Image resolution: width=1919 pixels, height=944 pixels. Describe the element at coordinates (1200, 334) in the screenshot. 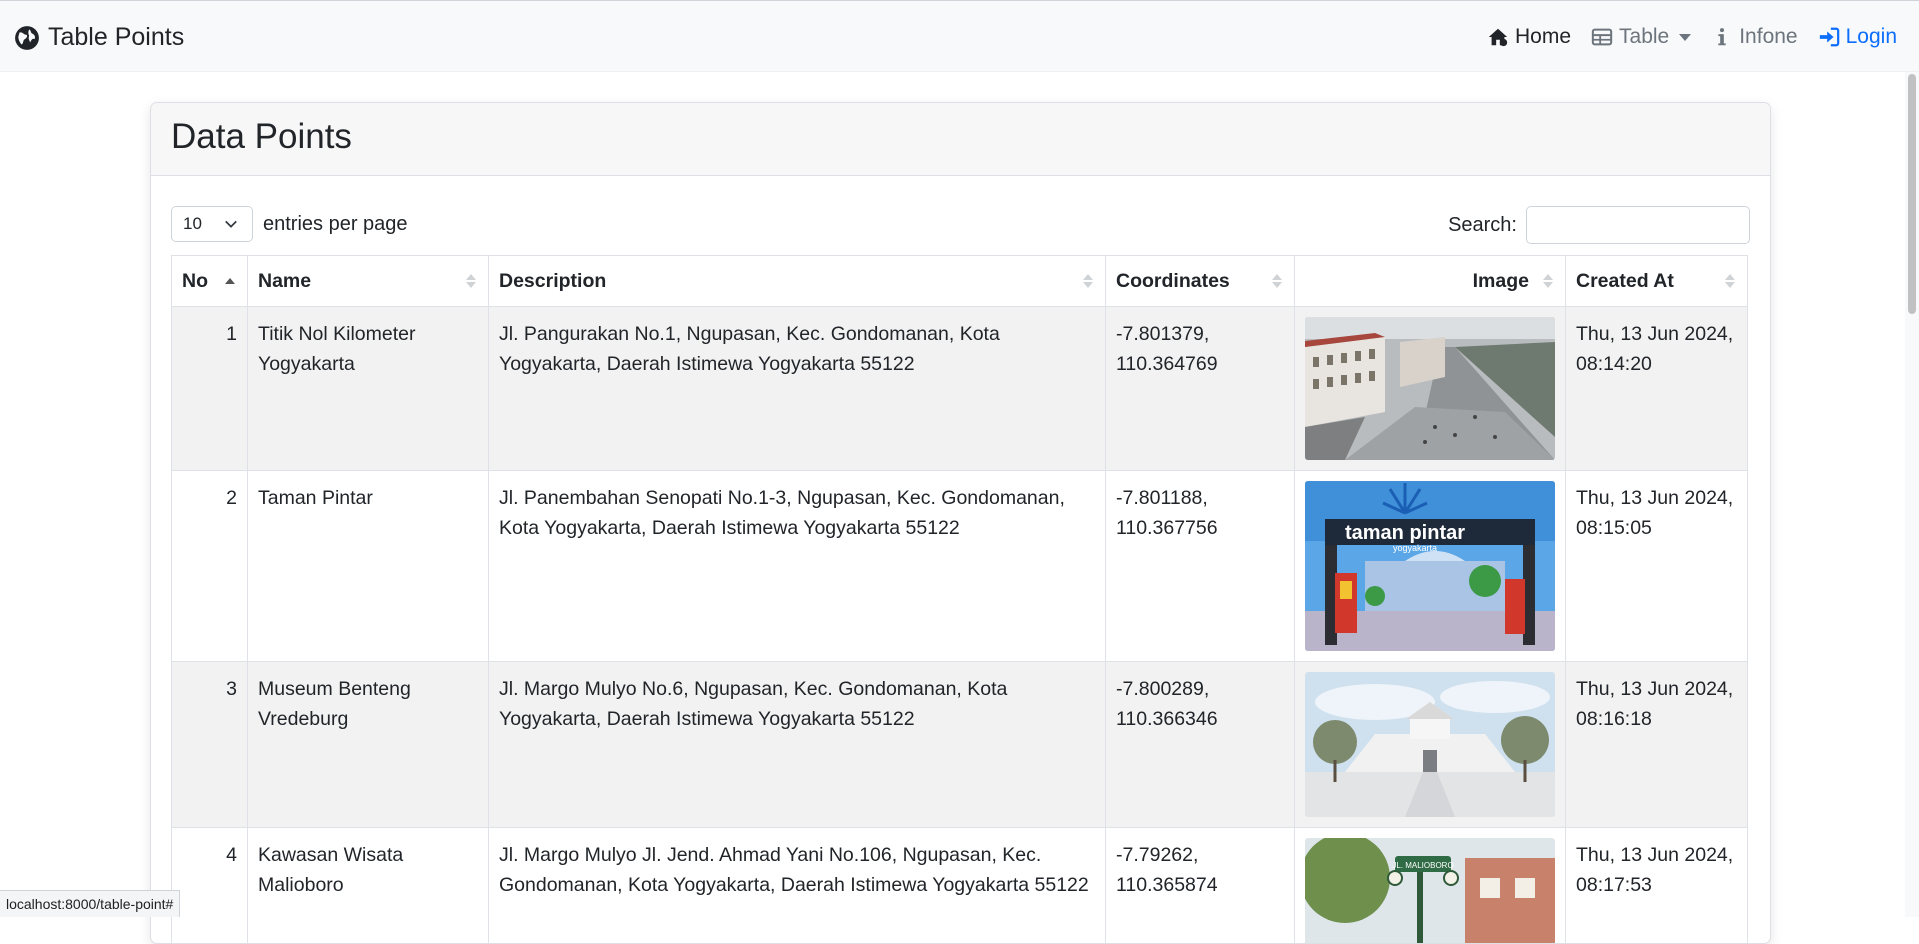

I see `coordinate-lat: -7.801379,` at that location.